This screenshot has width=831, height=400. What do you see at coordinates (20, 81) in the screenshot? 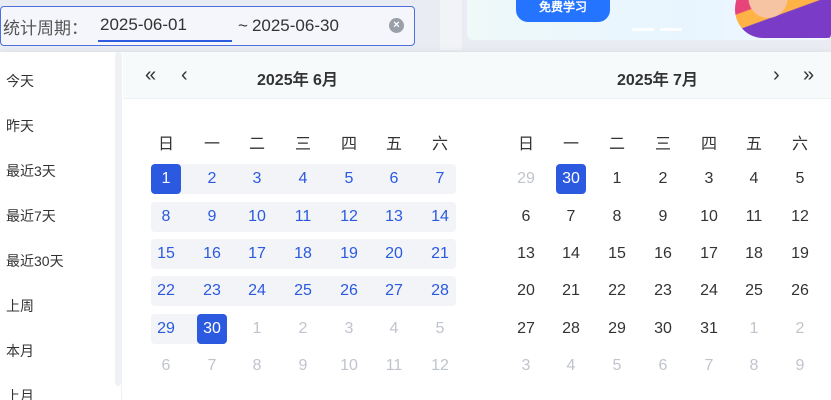
I see `shortcut-today: 今天` at bounding box center [20, 81].